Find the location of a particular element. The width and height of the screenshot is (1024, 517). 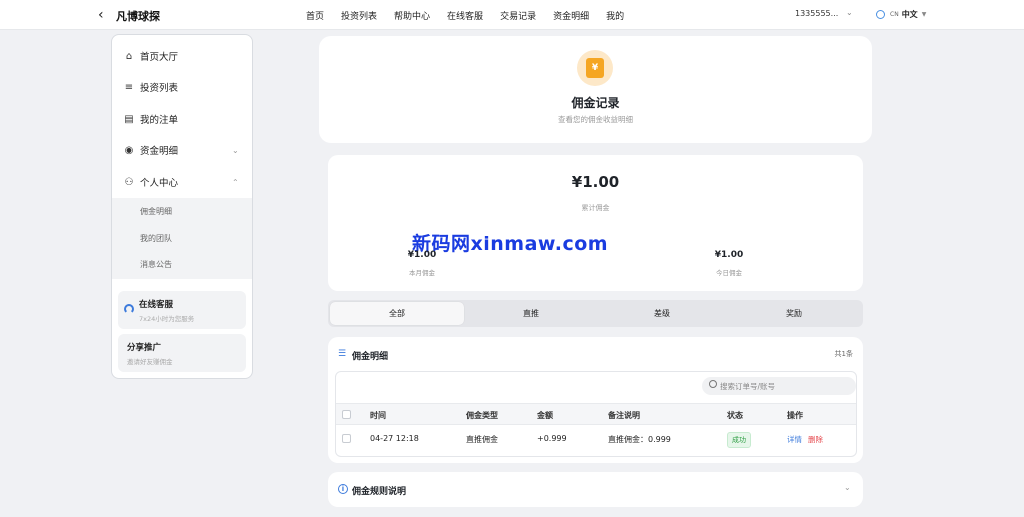

support-subtitle: 7x24小时为您服务 is located at coordinates (167, 319).